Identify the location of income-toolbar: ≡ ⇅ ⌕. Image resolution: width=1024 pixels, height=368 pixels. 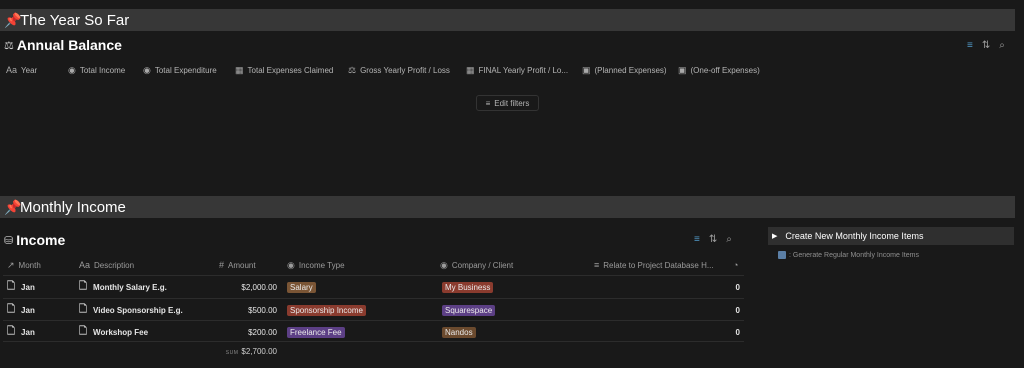
(713, 239).